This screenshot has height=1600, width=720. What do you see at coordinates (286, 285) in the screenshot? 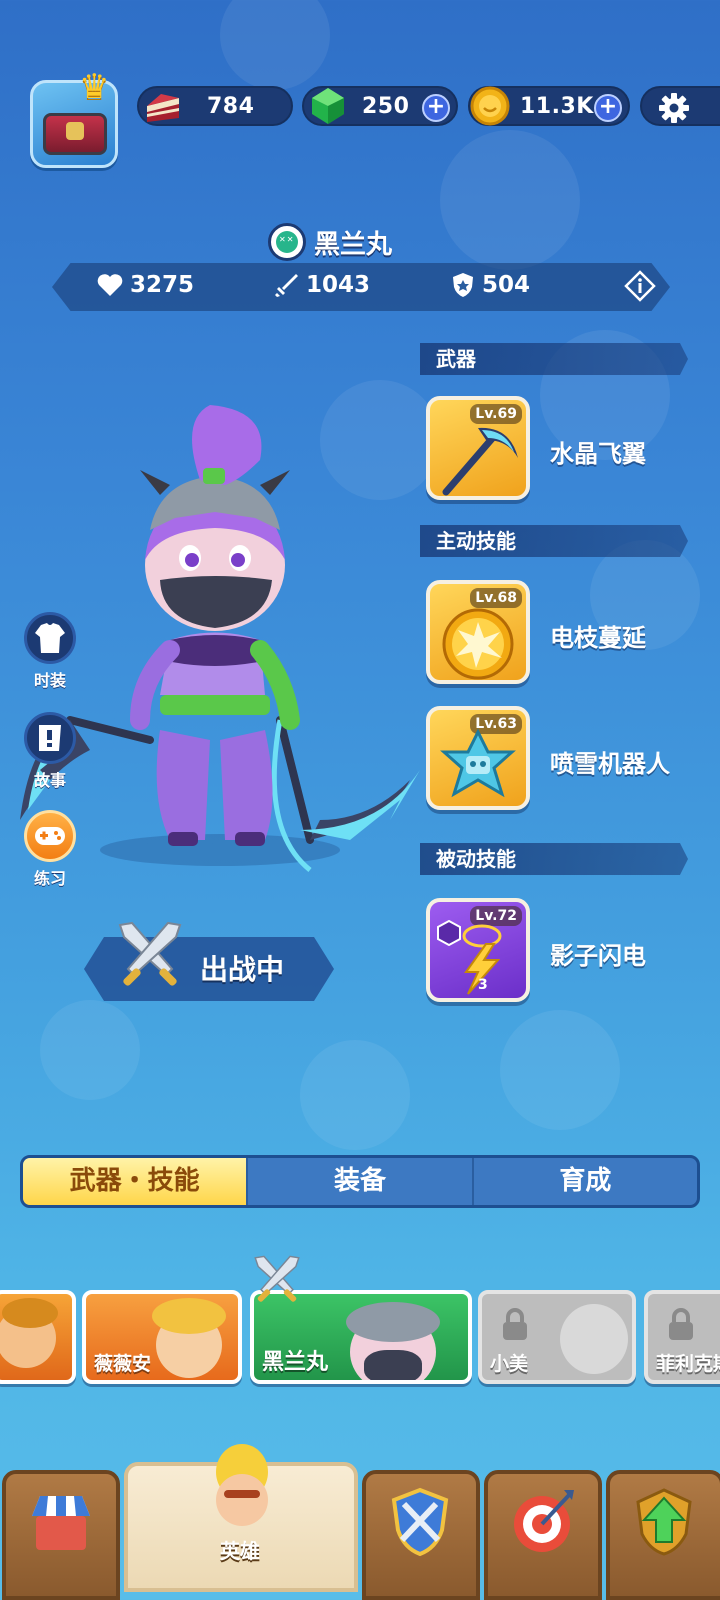
I see `sword-icon` at bounding box center [286, 285].